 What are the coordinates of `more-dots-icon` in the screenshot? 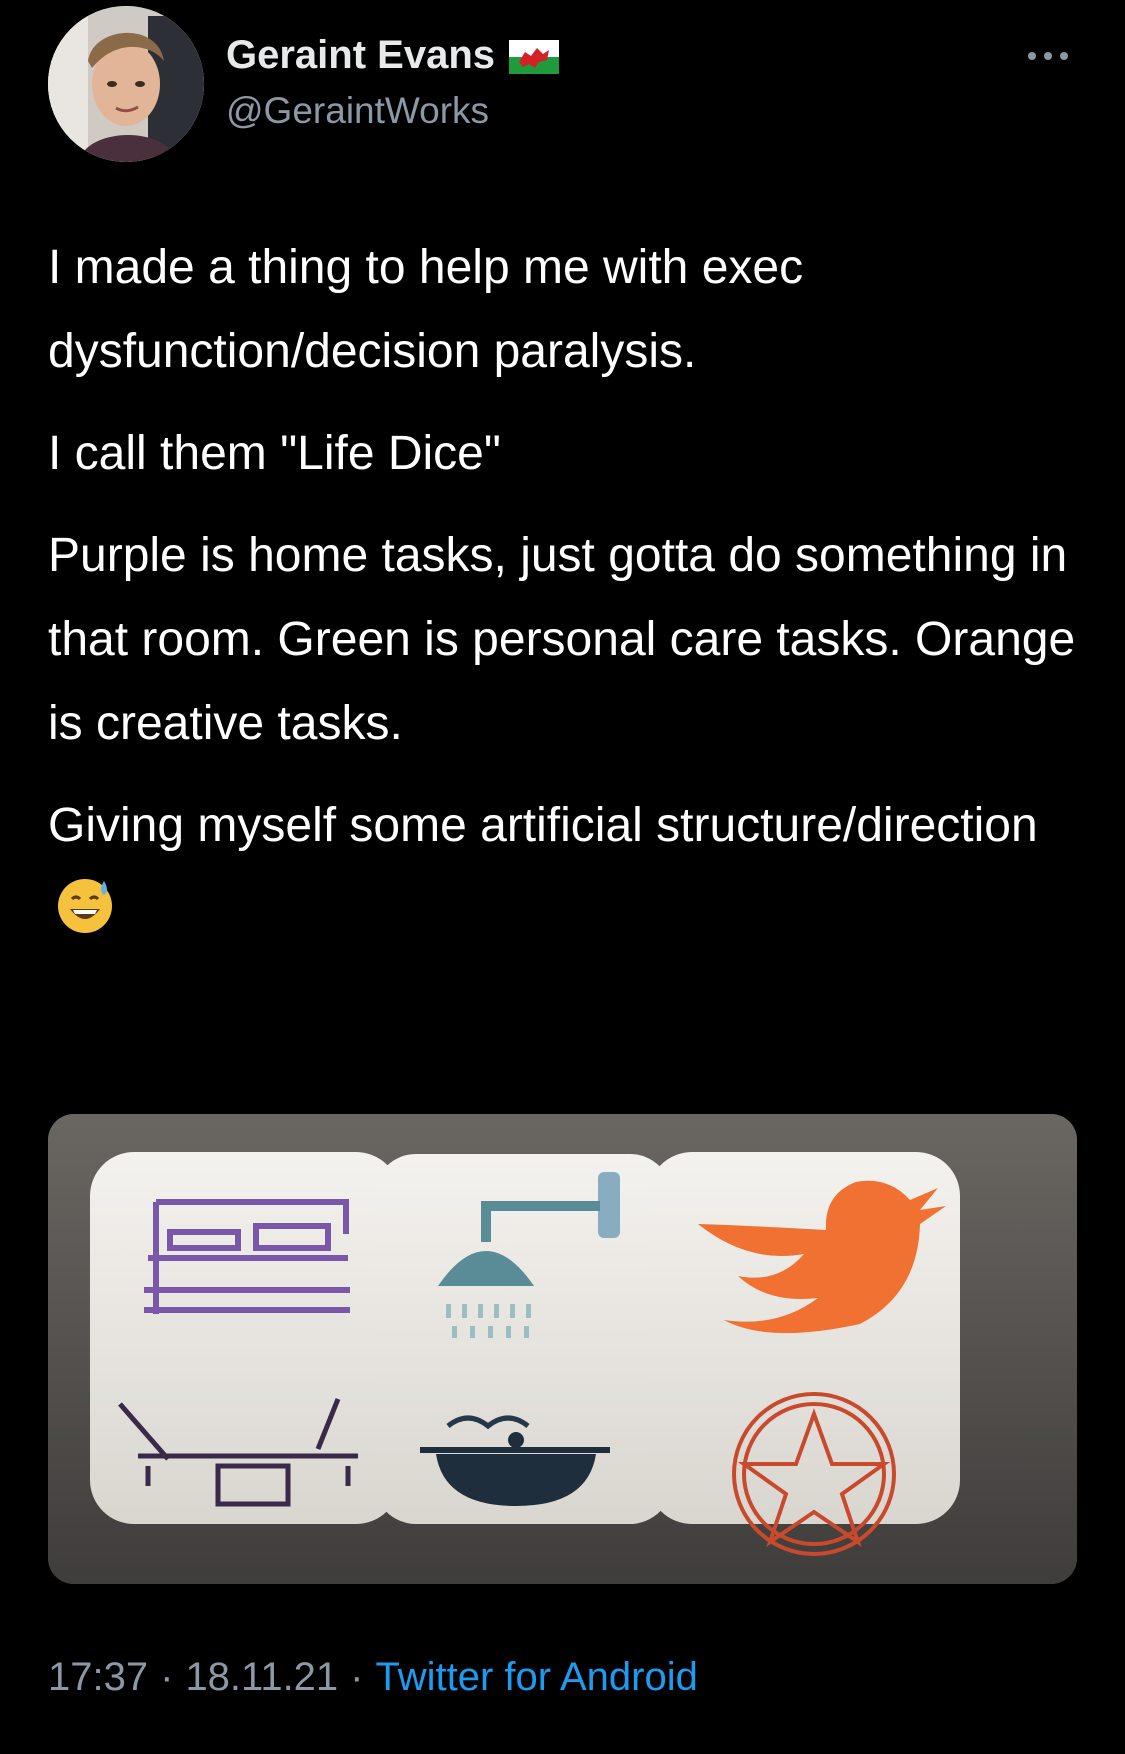 It's located at (1048, 56).